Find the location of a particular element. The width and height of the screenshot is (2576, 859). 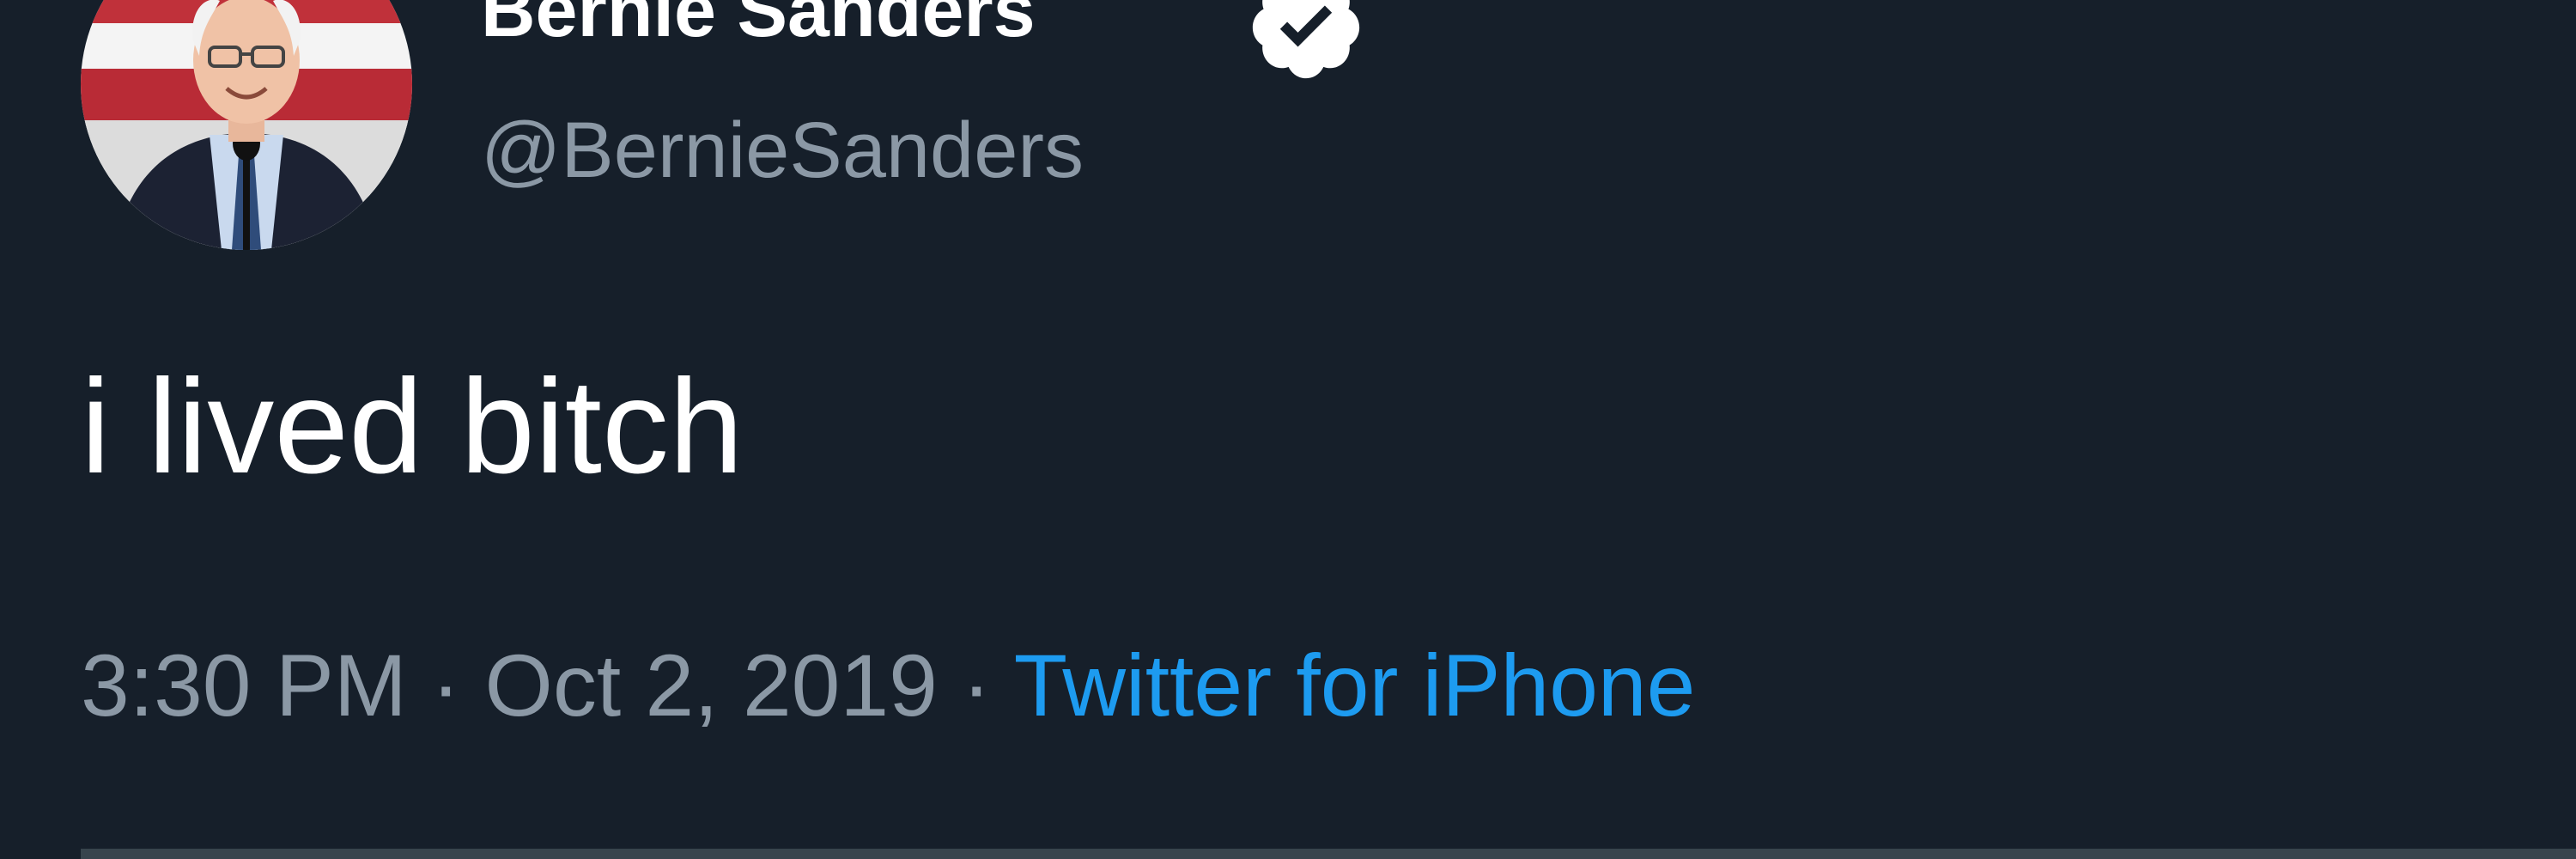

tweet-source-link: Twitter for iPhone is located at coordinates (1355, 686).